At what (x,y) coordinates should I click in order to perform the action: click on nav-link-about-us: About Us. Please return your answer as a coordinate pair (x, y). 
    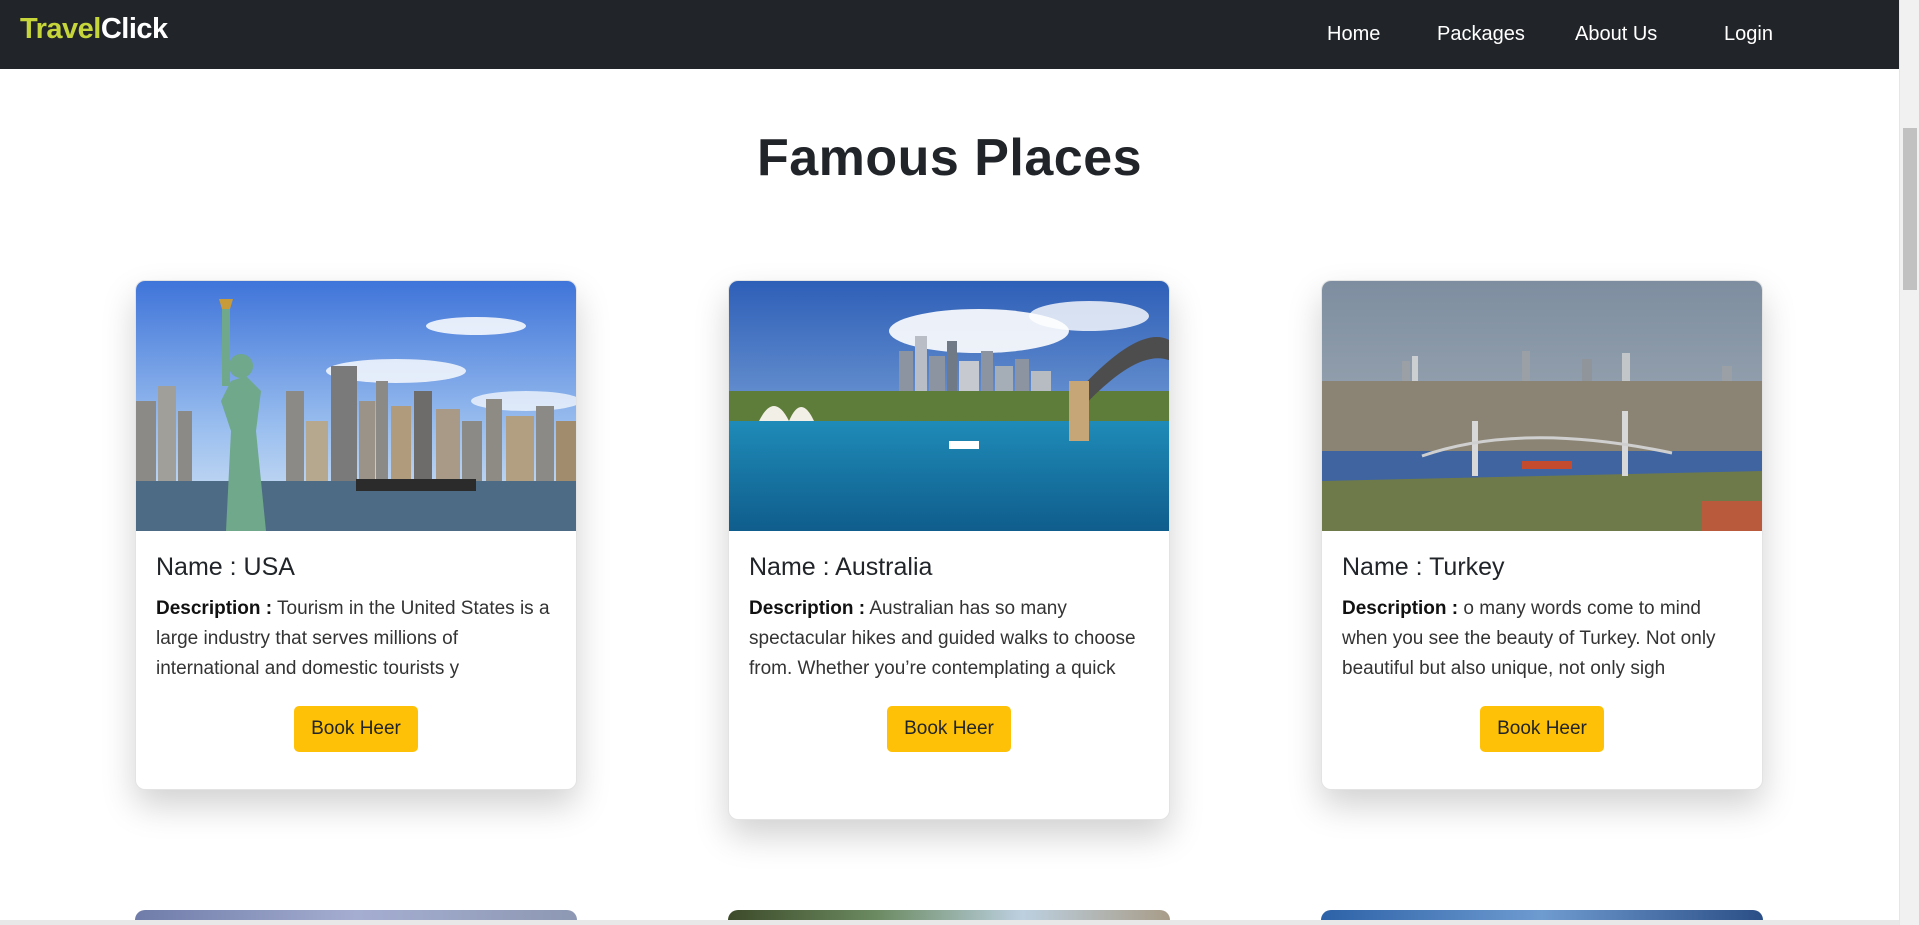
    Looking at the image, I should click on (1616, 34).